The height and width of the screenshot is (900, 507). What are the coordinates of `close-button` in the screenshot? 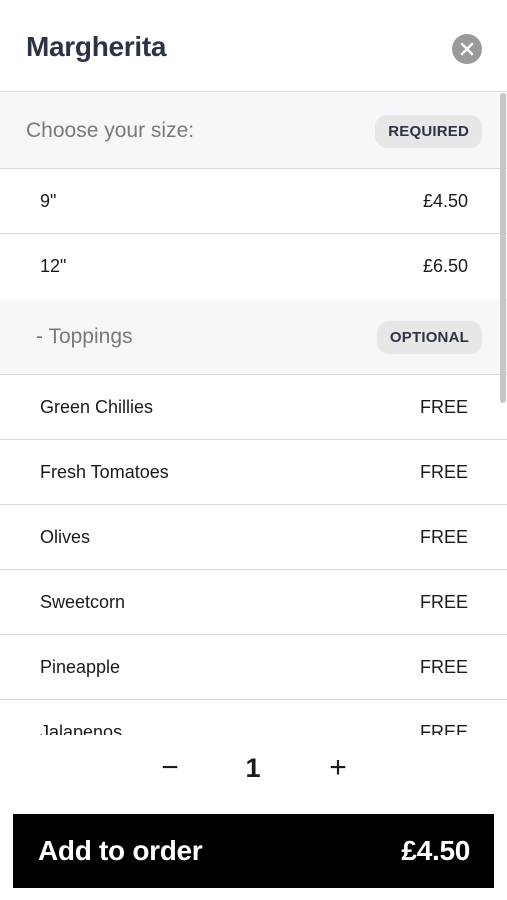 It's located at (467, 49).